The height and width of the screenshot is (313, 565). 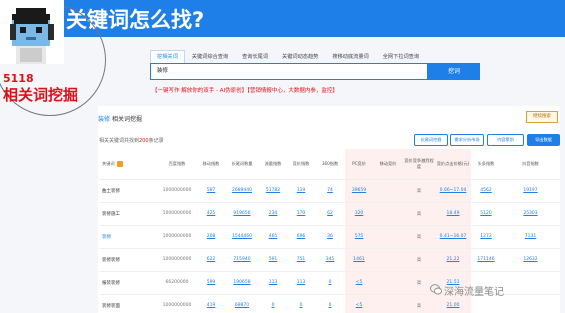 What do you see at coordinates (273, 237) in the screenshot?
I see `cell-traffic: 465` at bounding box center [273, 237].